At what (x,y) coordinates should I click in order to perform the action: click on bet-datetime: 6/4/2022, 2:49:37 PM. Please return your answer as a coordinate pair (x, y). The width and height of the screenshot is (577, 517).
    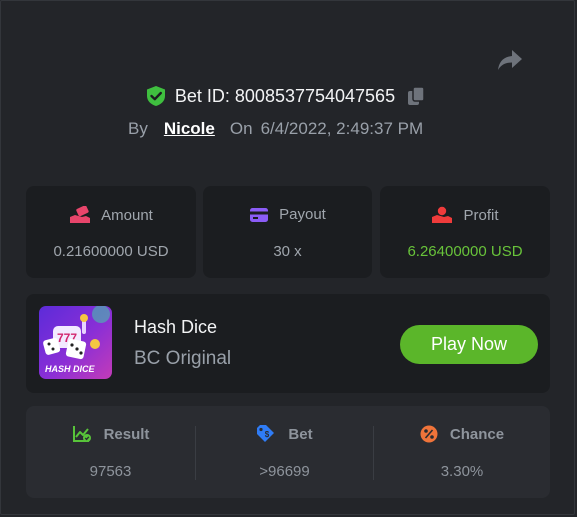
    Looking at the image, I should click on (342, 128).